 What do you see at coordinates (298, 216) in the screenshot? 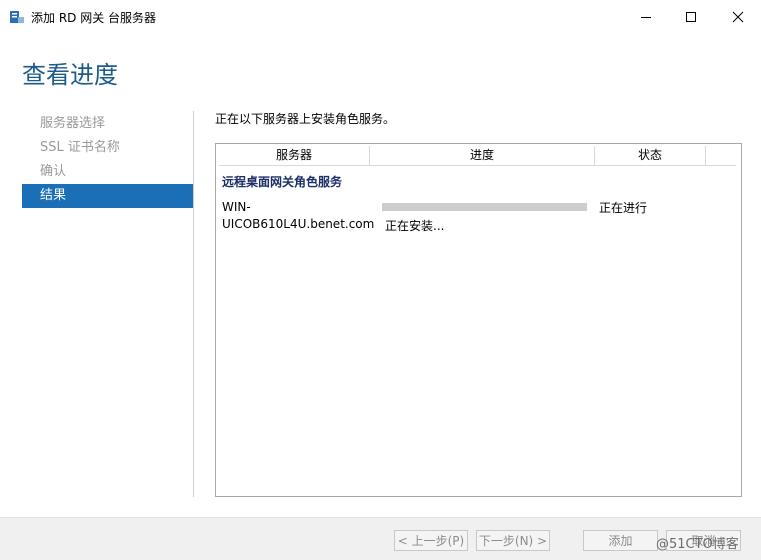
I see `server-name: WIN- UICOB610L4U.benet.com` at bounding box center [298, 216].